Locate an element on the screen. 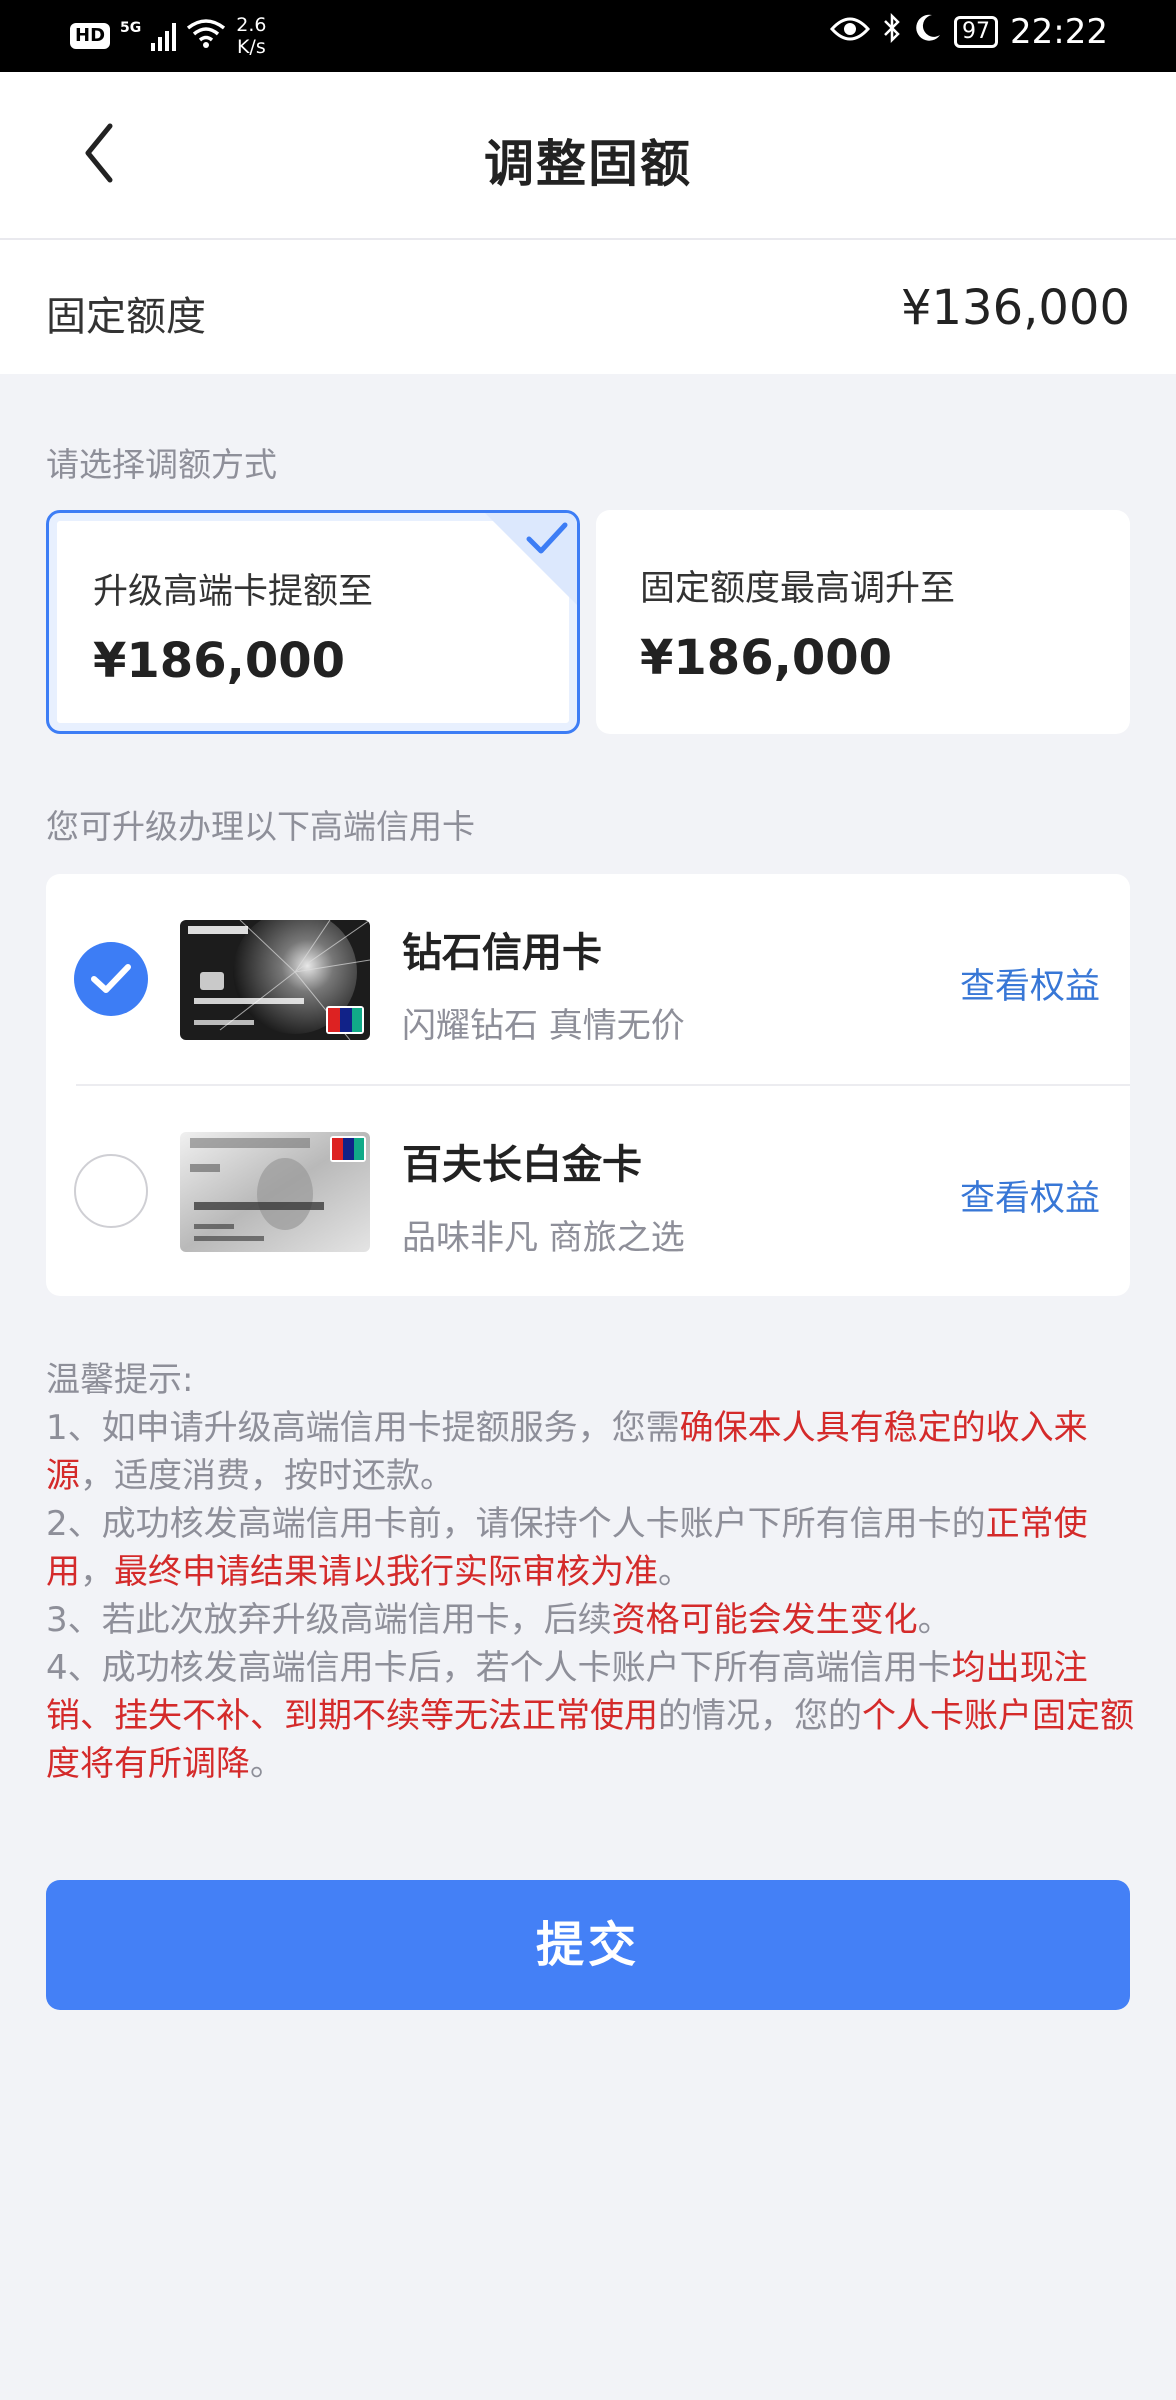 The width and height of the screenshot is (1176, 2400). option-title: 升级高端卡提额至 is located at coordinates (233, 592).